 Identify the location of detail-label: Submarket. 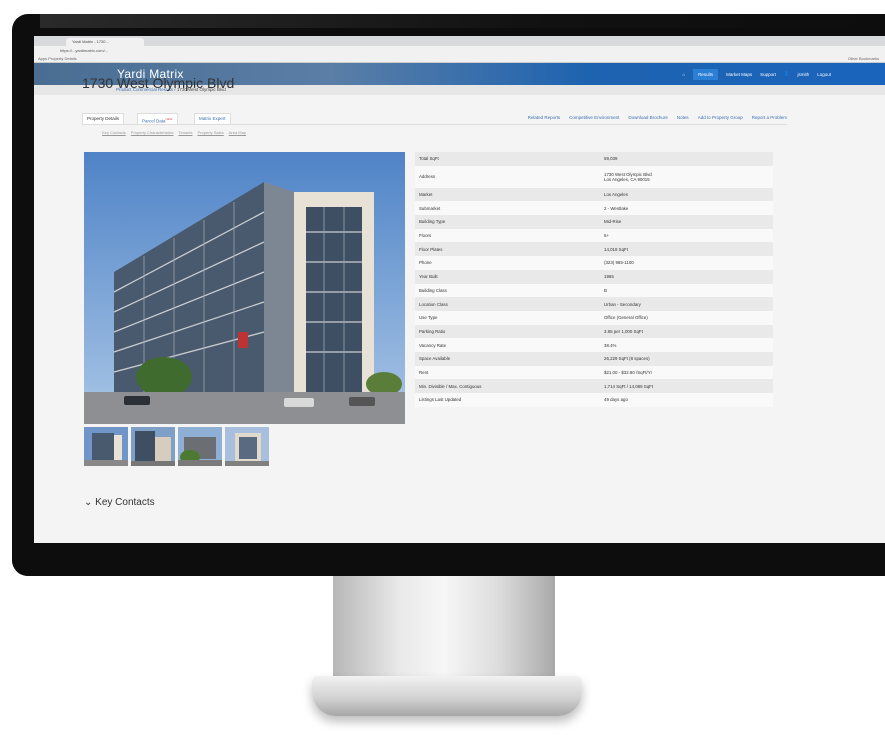
(430, 208).